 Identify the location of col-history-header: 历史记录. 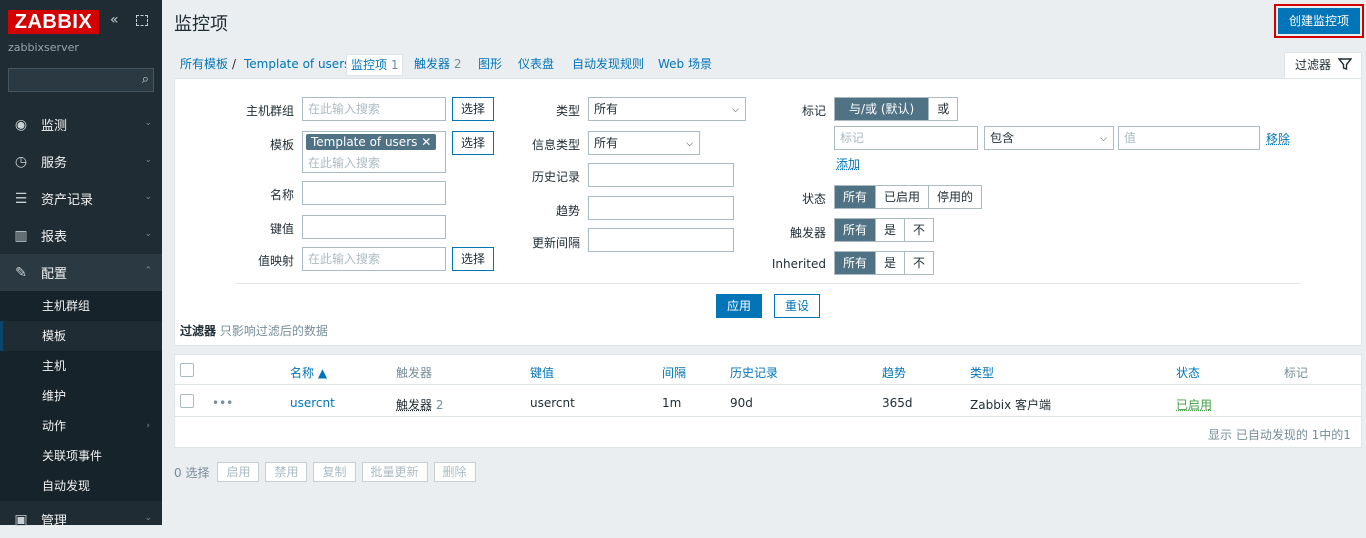
(754, 372).